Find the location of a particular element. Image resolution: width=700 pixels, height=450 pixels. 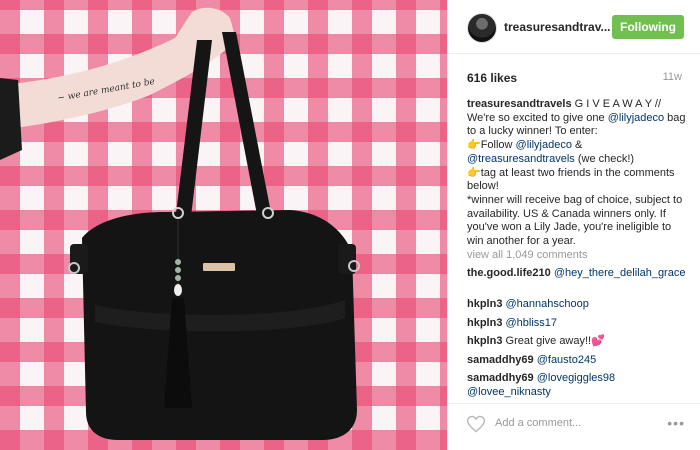

comment-item: hkpln3 @hbliss17 is located at coordinates (578, 323).